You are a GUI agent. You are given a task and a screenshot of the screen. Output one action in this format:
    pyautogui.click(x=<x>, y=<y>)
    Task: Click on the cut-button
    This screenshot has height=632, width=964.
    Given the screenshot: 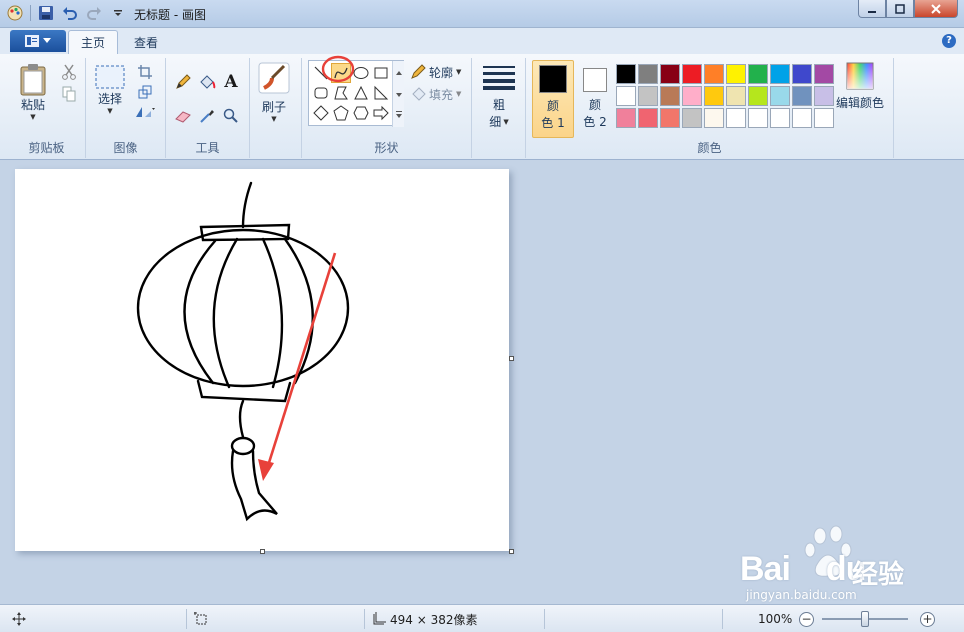 What is the action you would take?
    pyautogui.click(x=69, y=72)
    